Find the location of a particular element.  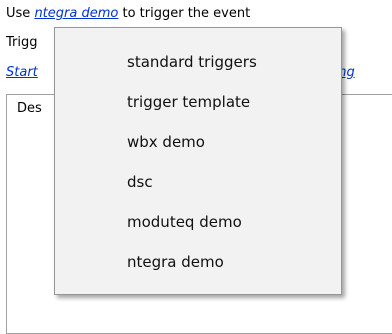

use-label: Use is located at coordinates (18, 13).